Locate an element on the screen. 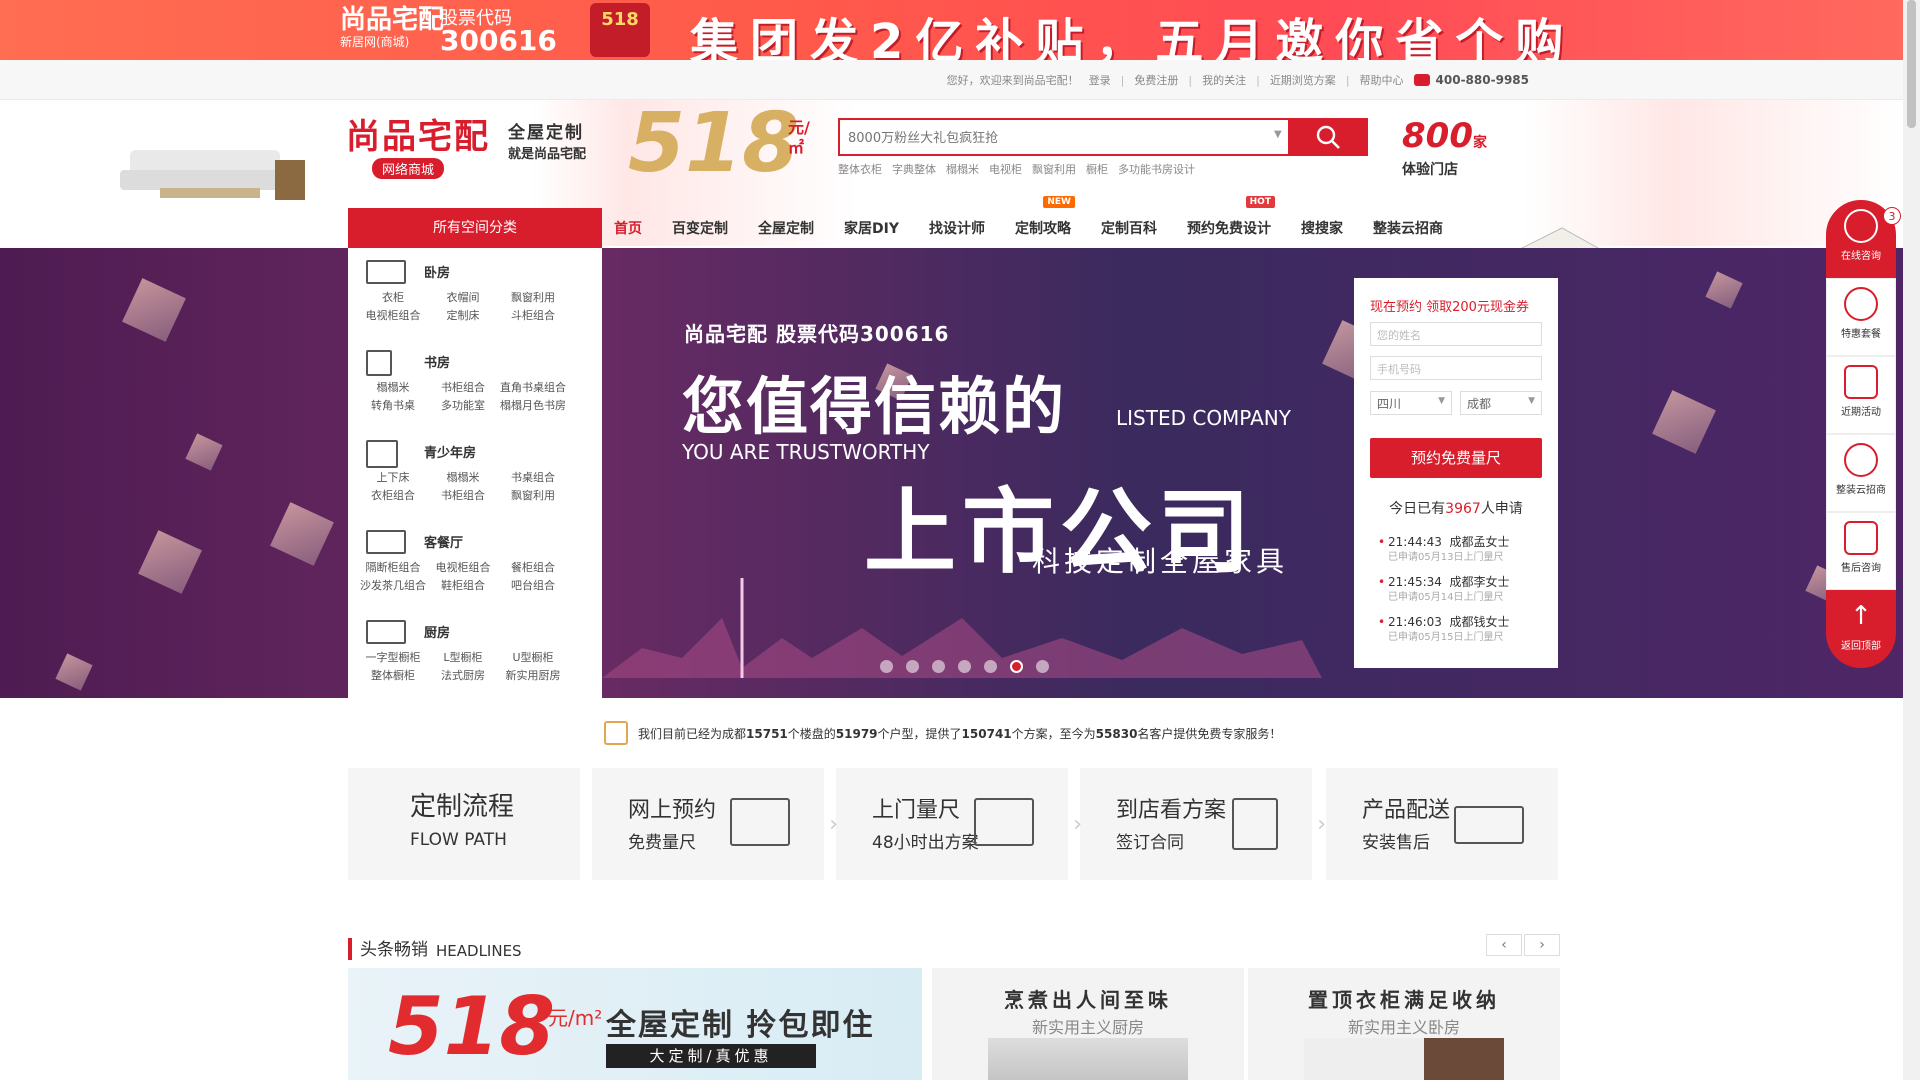  category-link: 一字型橱柜 is located at coordinates (393, 658).